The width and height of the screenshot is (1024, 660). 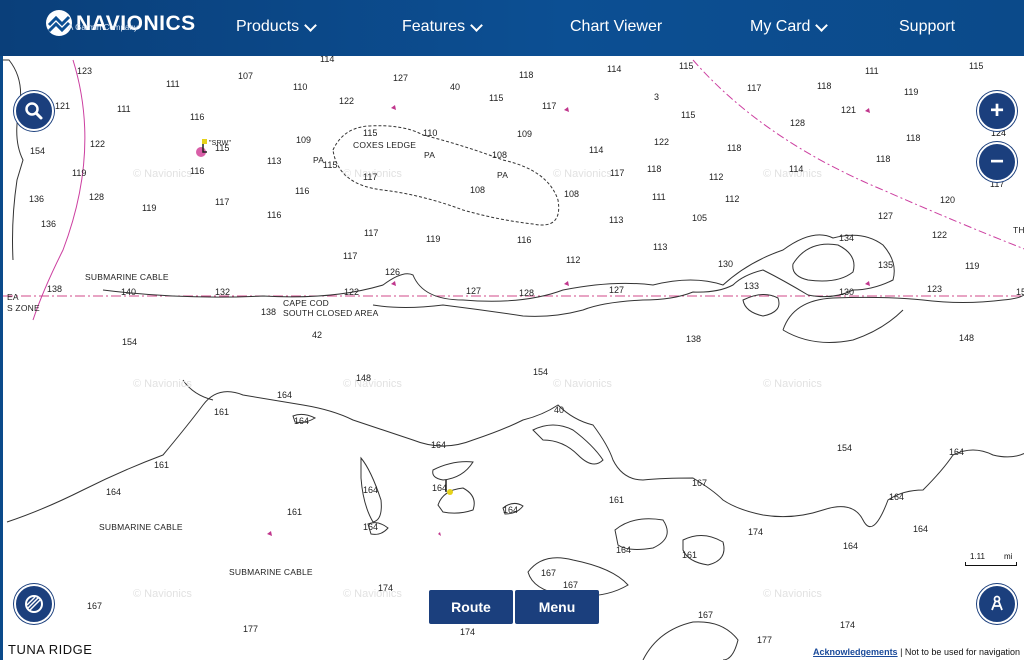 What do you see at coordinates (331, 313) in the screenshot?
I see `closed-area-label: SOUTH CLOSED AREA` at bounding box center [331, 313].